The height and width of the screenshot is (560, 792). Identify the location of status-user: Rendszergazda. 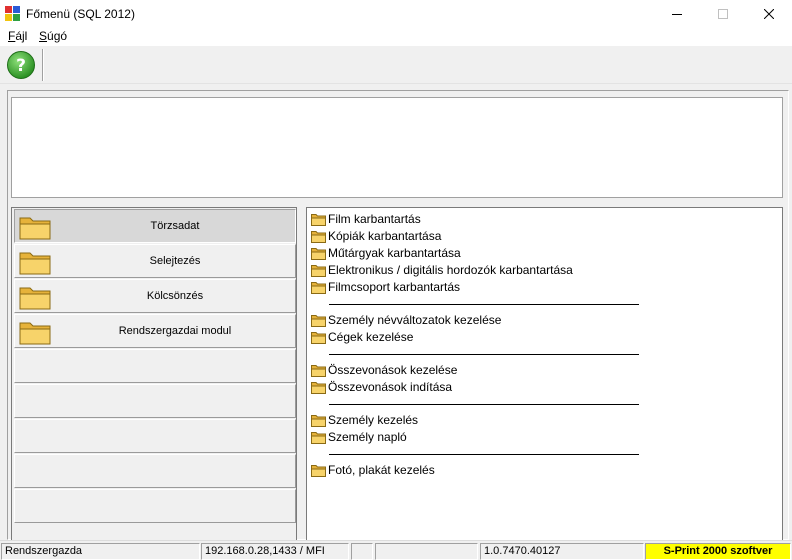
(100, 551).